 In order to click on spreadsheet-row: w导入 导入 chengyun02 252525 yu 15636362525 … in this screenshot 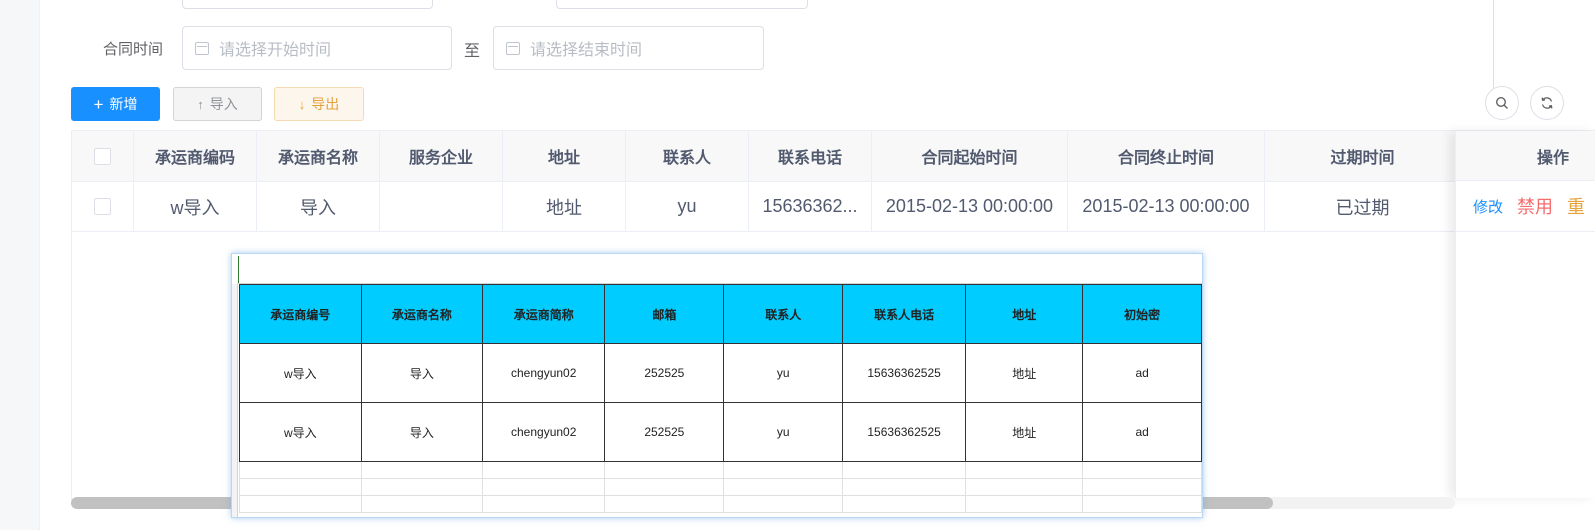, I will do `click(720, 373)`.